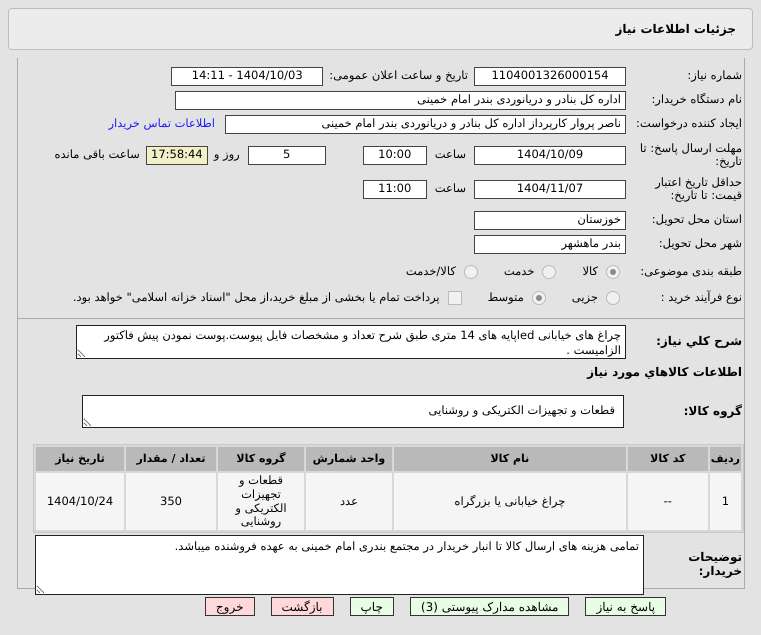  Describe the element at coordinates (700, 244) in the screenshot. I see `field-label: شهر محل تحویل:` at that location.